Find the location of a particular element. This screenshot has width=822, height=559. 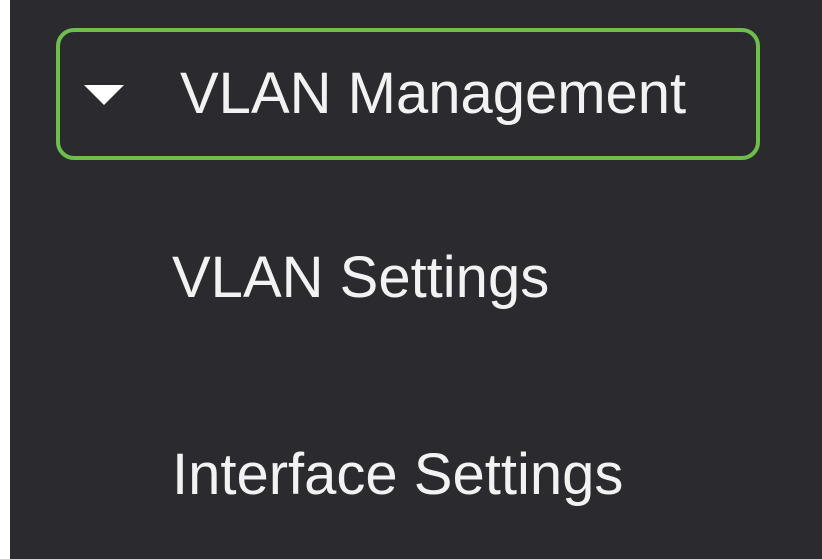

vlan-settings-label: VLAN Settings is located at coordinates (361, 277).